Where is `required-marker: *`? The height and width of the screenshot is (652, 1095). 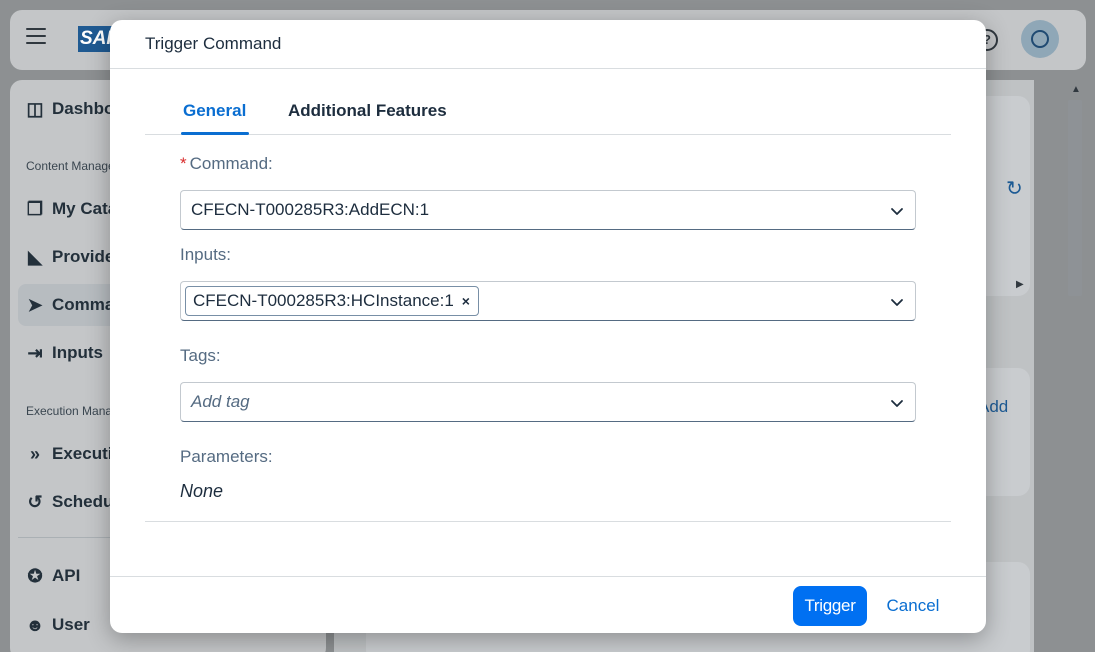 required-marker: * is located at coordinates (183, 163).